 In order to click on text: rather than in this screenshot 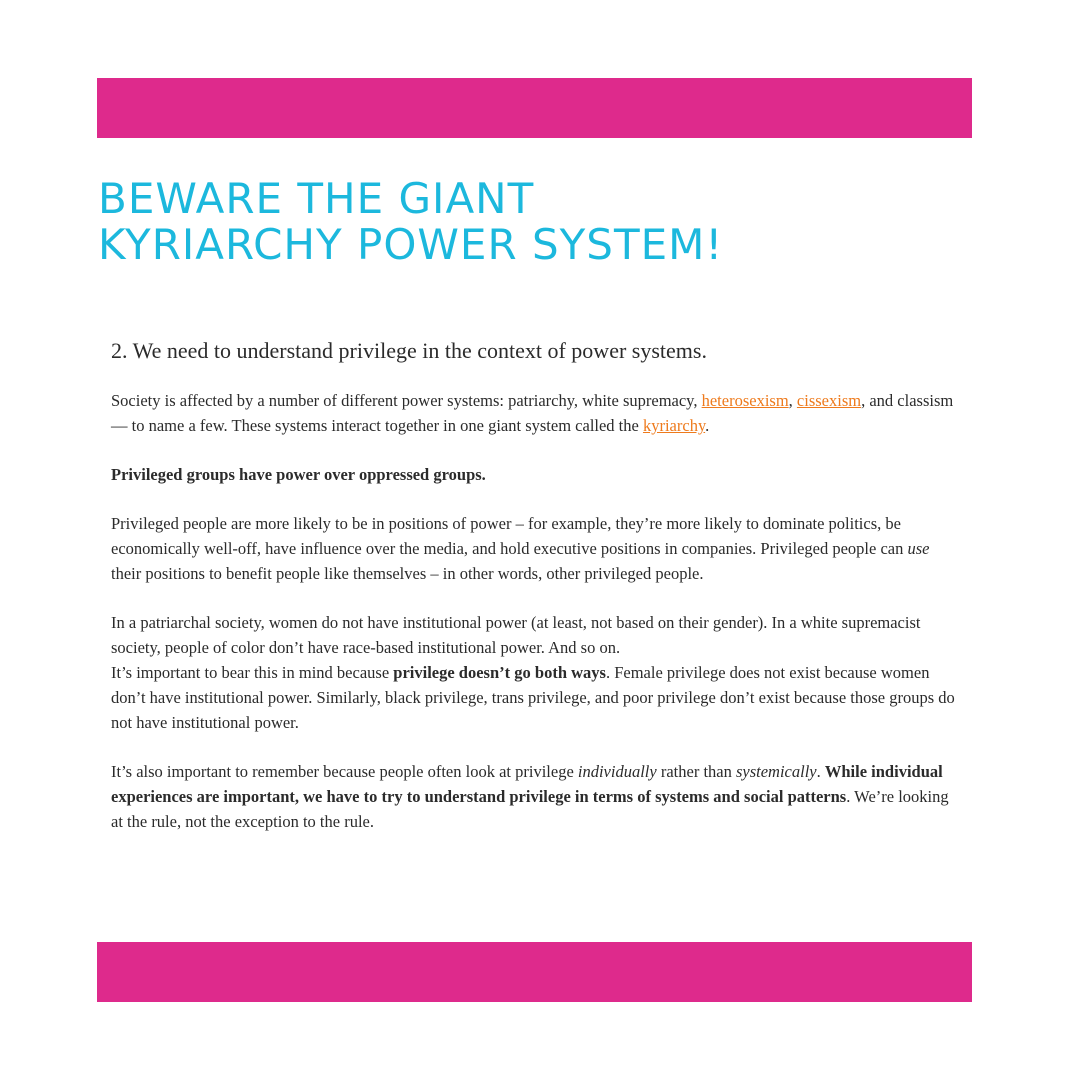, I will do `click(696, 771)`.